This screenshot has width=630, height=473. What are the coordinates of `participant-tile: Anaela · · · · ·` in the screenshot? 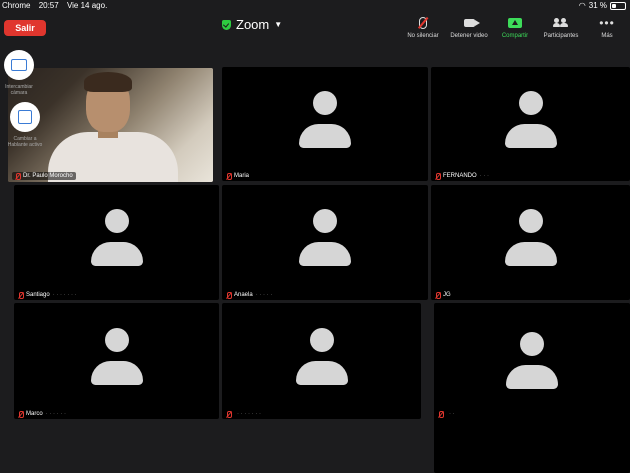 It's located at (325, 242).